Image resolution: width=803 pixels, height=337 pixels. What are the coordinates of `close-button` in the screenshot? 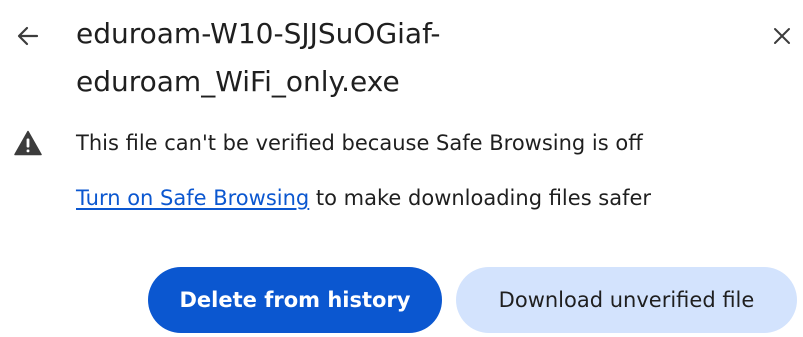 It's located at (782, 36).